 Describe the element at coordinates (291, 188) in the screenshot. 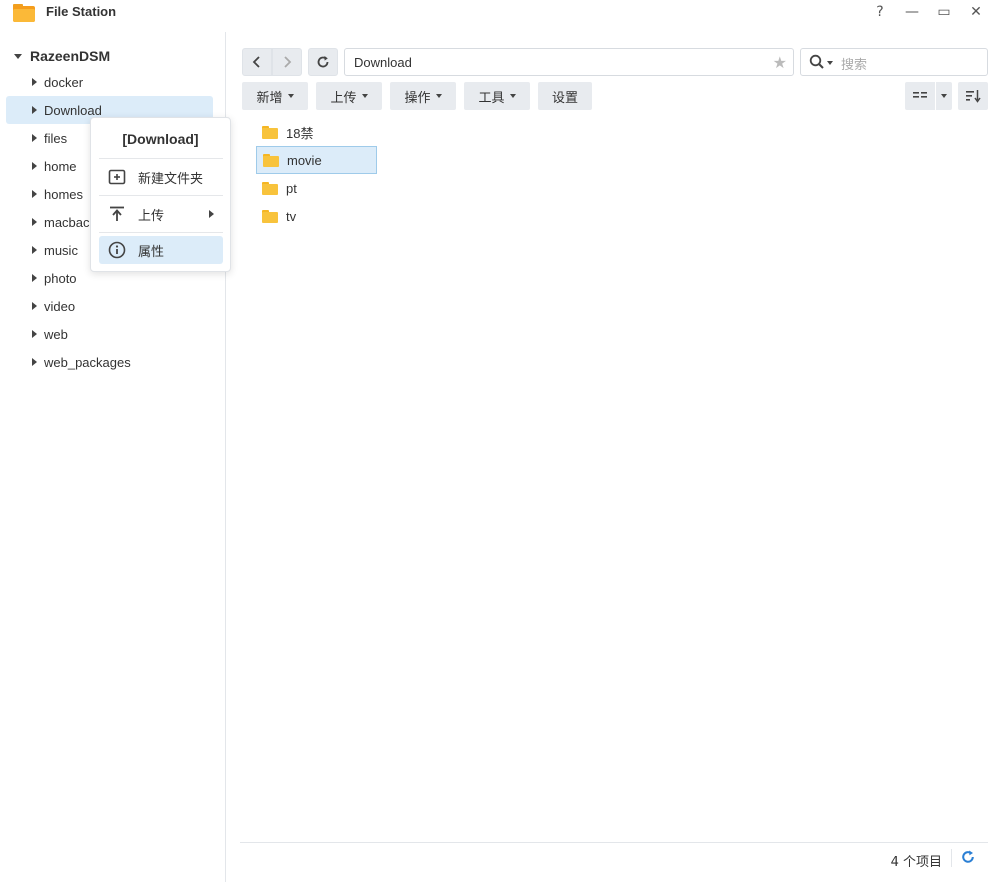

I see `file-name: pt` at that location.